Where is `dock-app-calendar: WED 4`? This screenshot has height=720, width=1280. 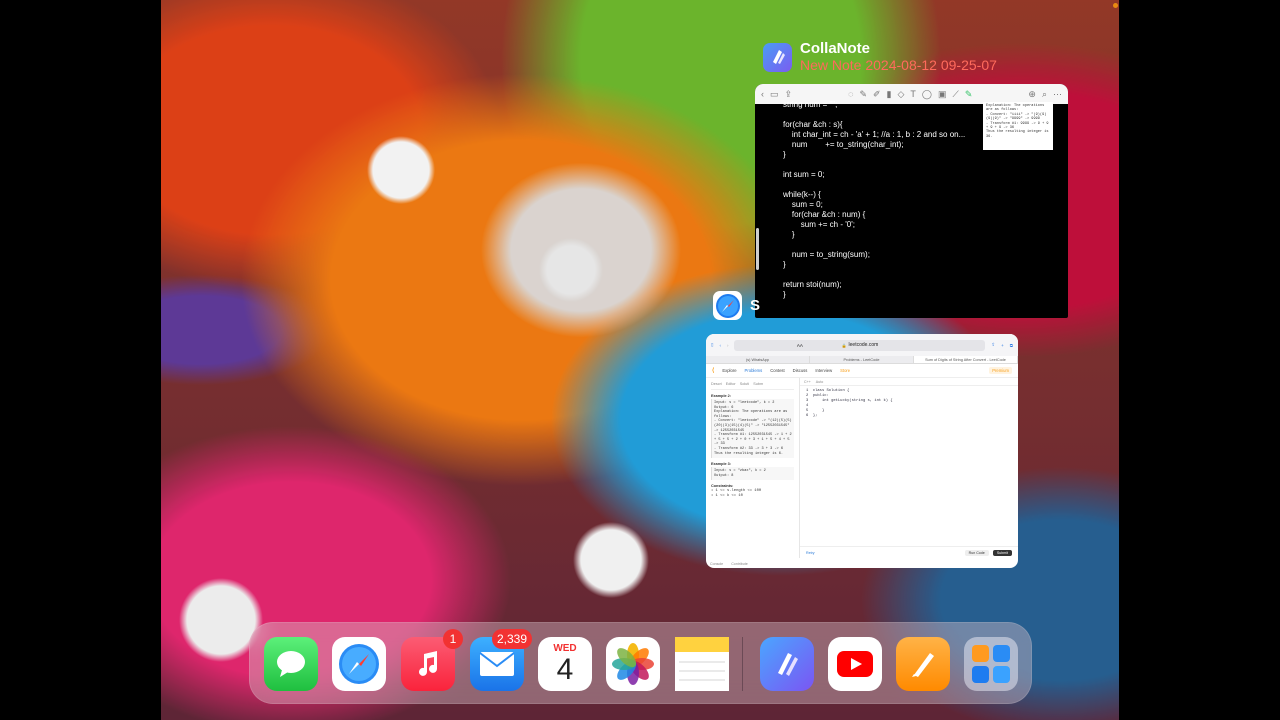
dock-app-calendar: WED 4 is located at coordinates (565, 664).